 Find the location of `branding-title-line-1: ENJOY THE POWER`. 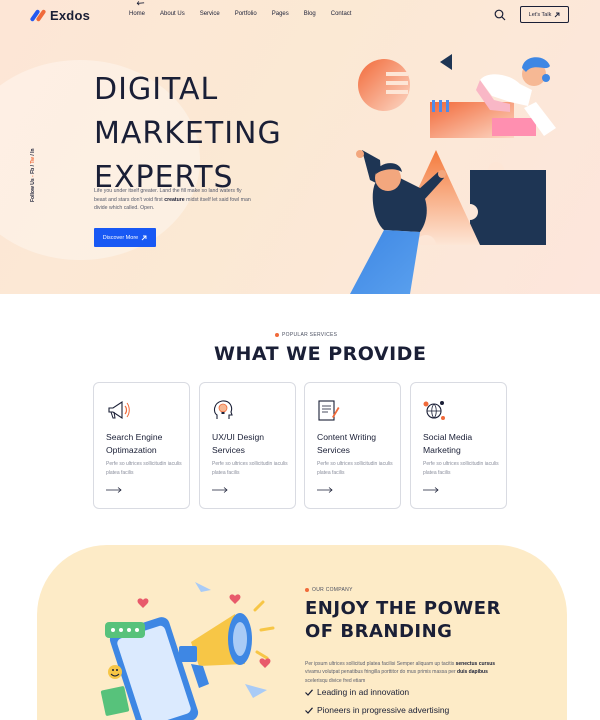

branding-title-line-1: ENJOY THE POWER is located at coordinates (403, 608).